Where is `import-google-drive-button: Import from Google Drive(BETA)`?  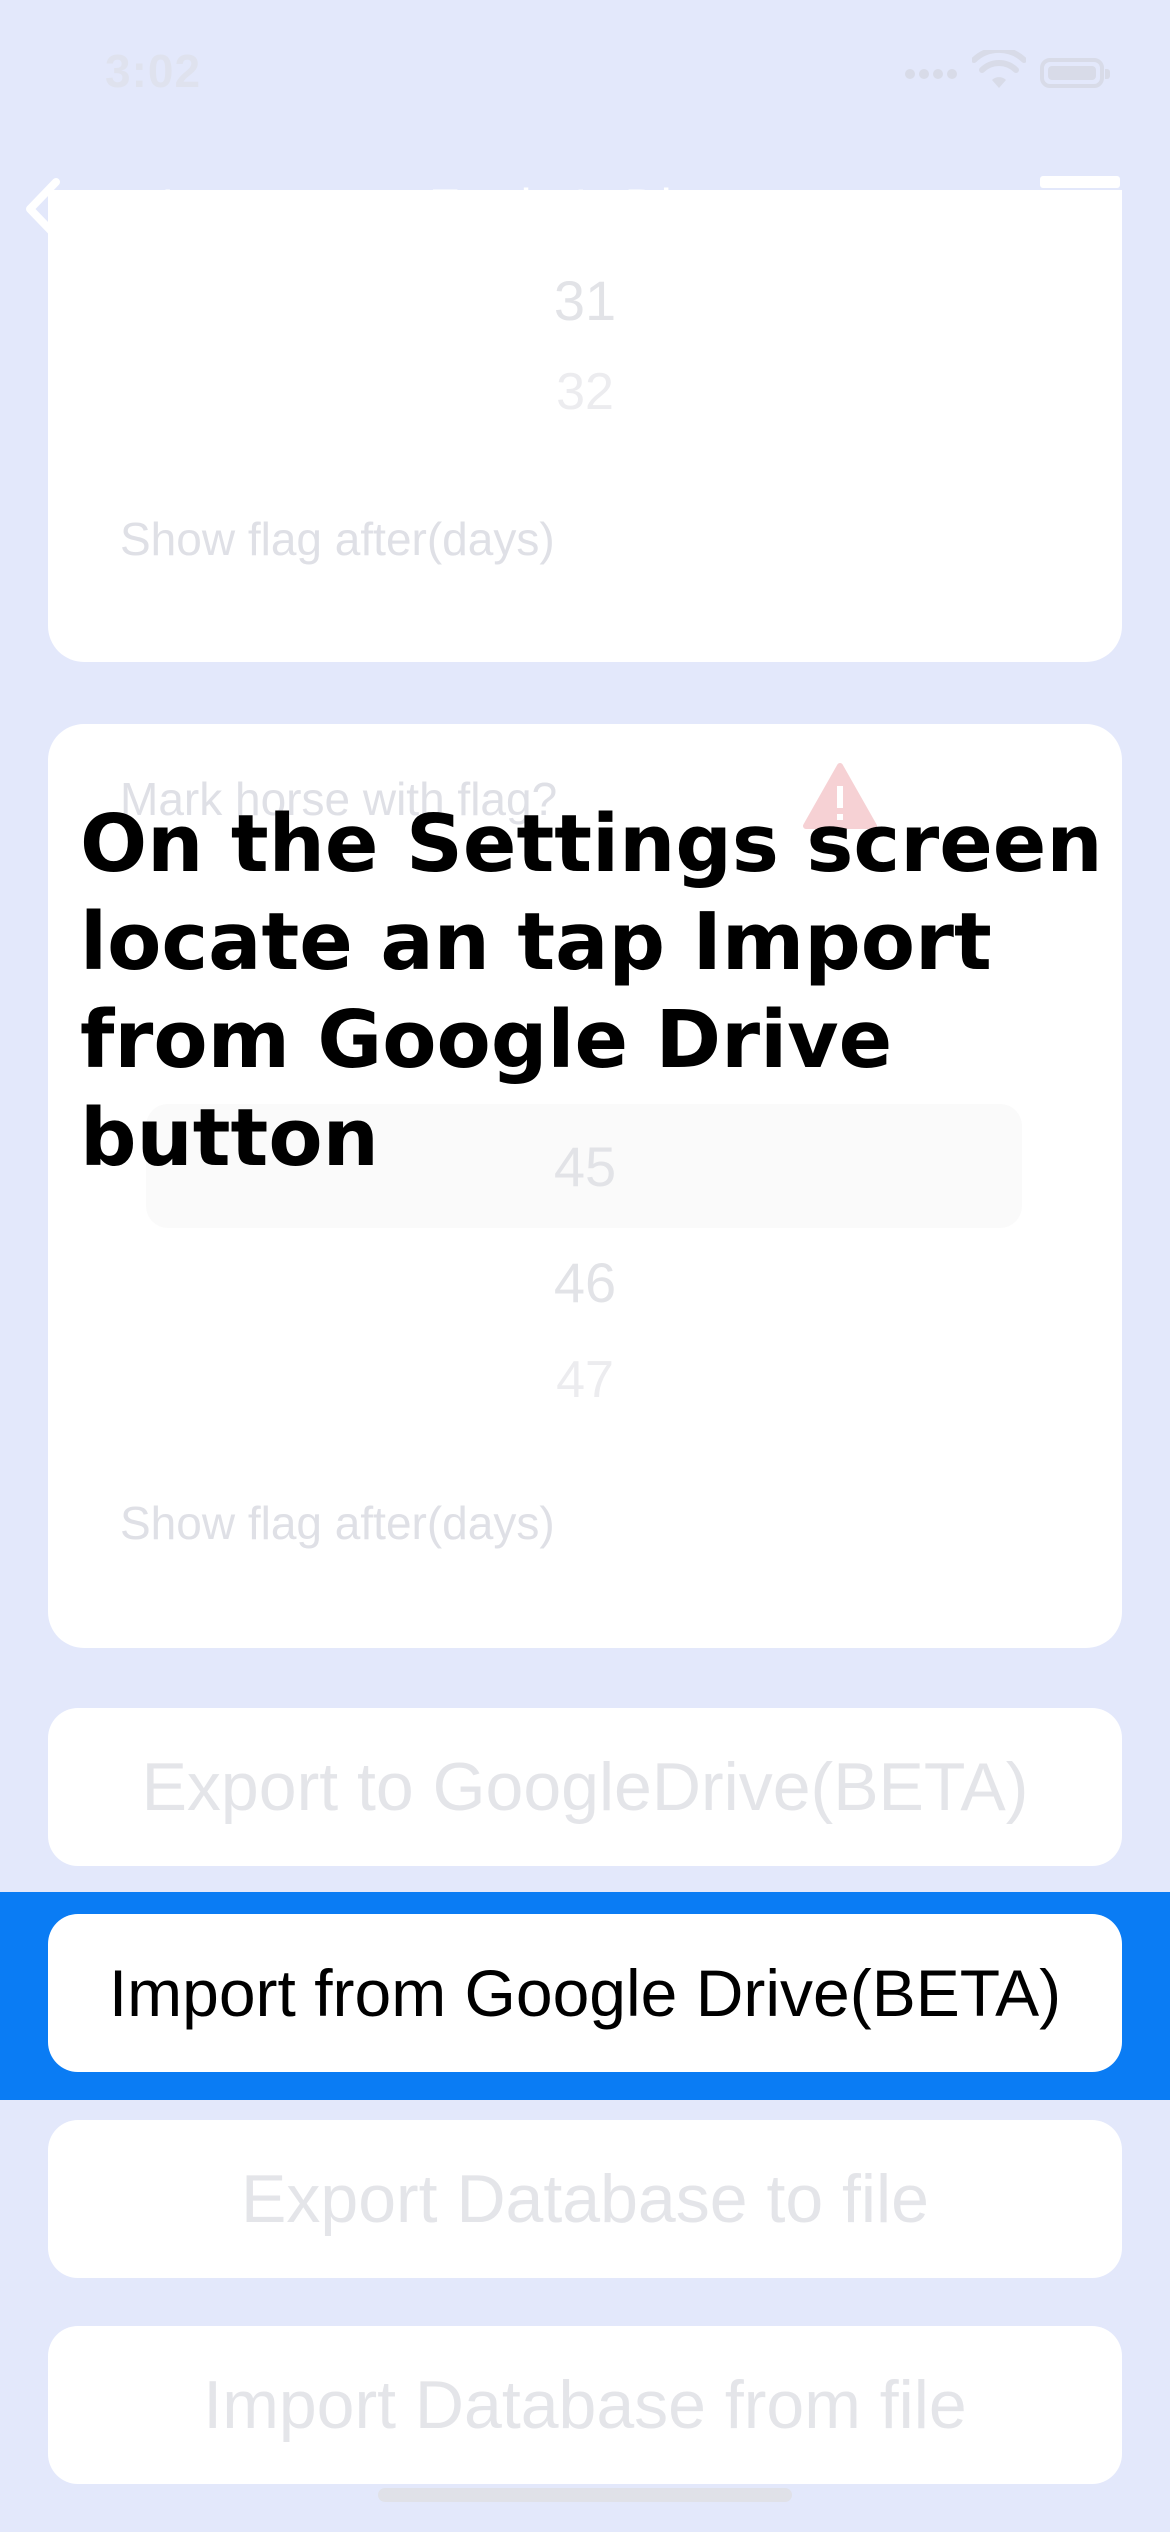 import-google-drive-button: Import from Google Drive(BETA) is located at coordinates (585, 1993).